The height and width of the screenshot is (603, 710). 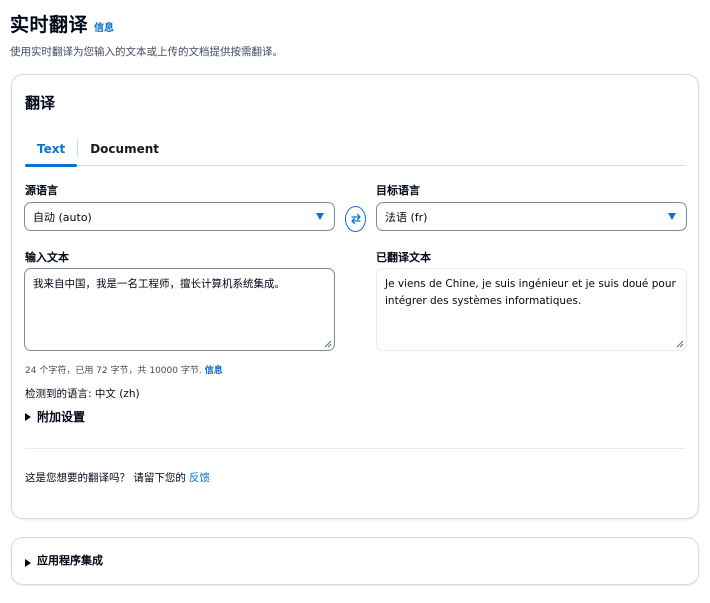 I want to click on character-count-hint: 24 个字符，已用 72 字节，共 10000 字节. 信息, so click(x=124, y=369).